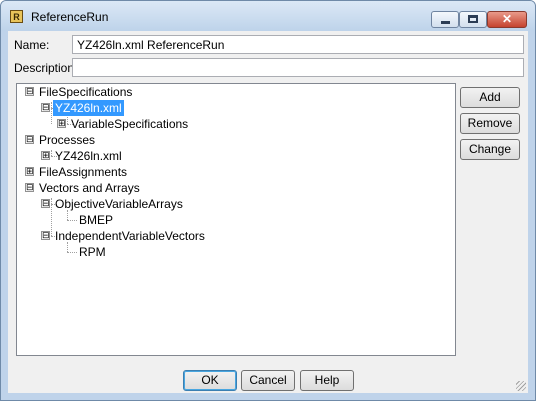 Image resolution: width=536 pixels, height=401 pixels. Describe the element at coordinates (236, 204) in the screenshot. I see `tree-node-objective-variable-arrays: ⊟ ObjectiveVariableArrays` at that location.